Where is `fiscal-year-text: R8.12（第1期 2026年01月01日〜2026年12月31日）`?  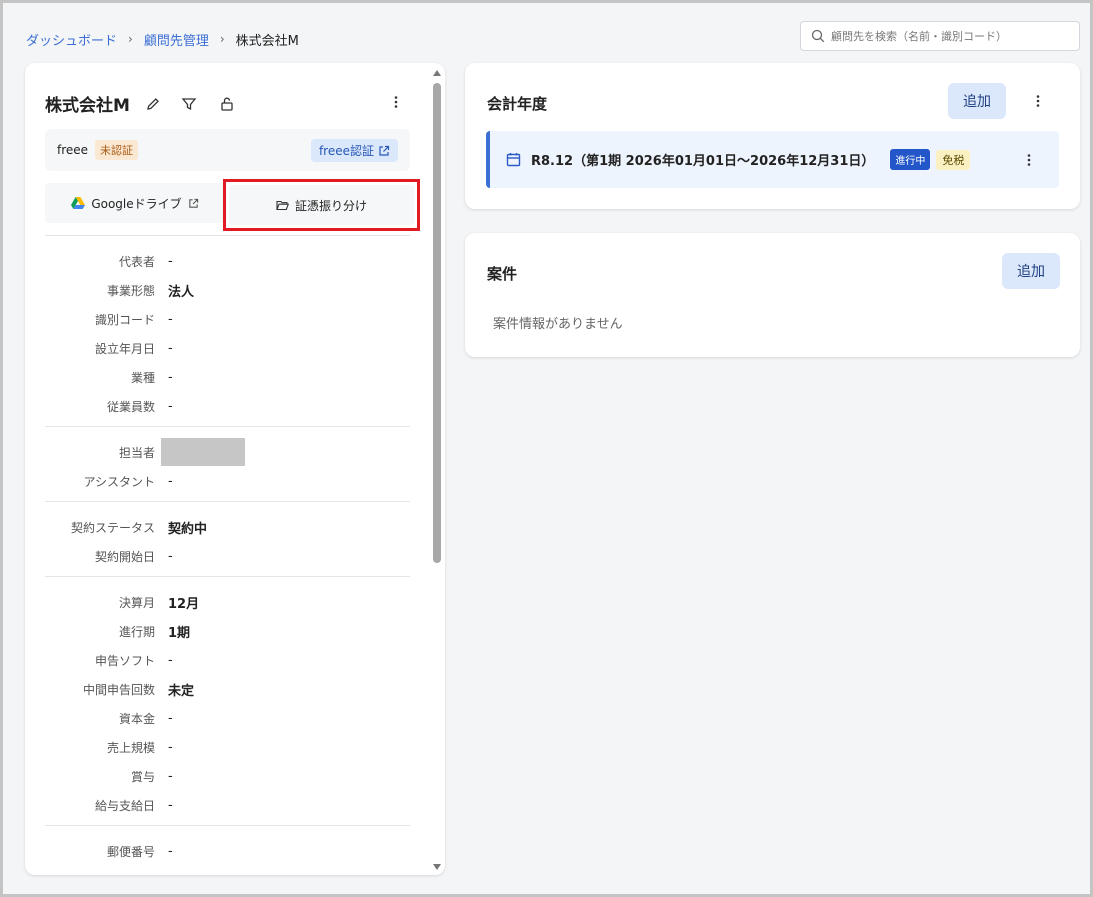
fiscal-year-text: R8.12（第1期 2026年01月01日〜2026年12月31日） is located at coordinates (703, 161).